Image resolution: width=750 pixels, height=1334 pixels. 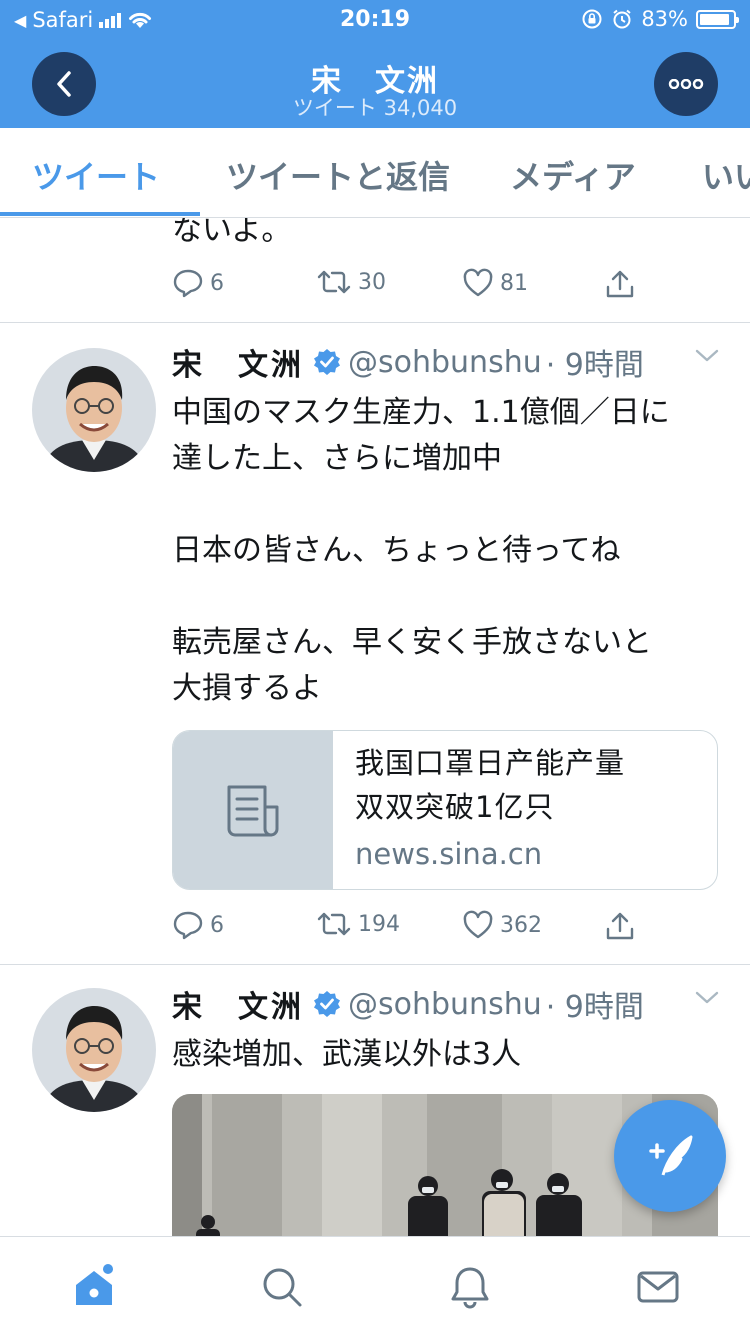 I want to click on tab-likes: いい, so click(x=726, y=175).